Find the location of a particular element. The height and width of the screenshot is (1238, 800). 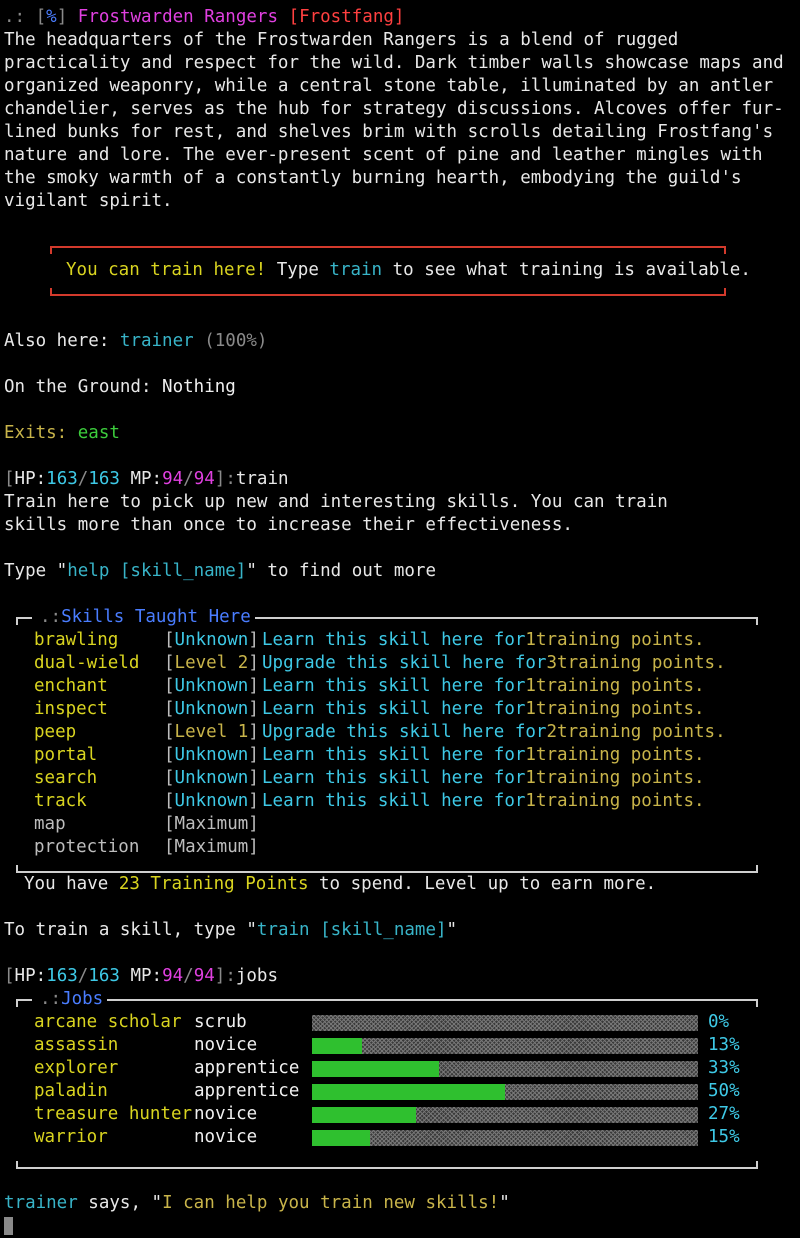

prompt-jobs: [HP:163/163 MP:94/94]:jobs is located at coordinates (141, 976).